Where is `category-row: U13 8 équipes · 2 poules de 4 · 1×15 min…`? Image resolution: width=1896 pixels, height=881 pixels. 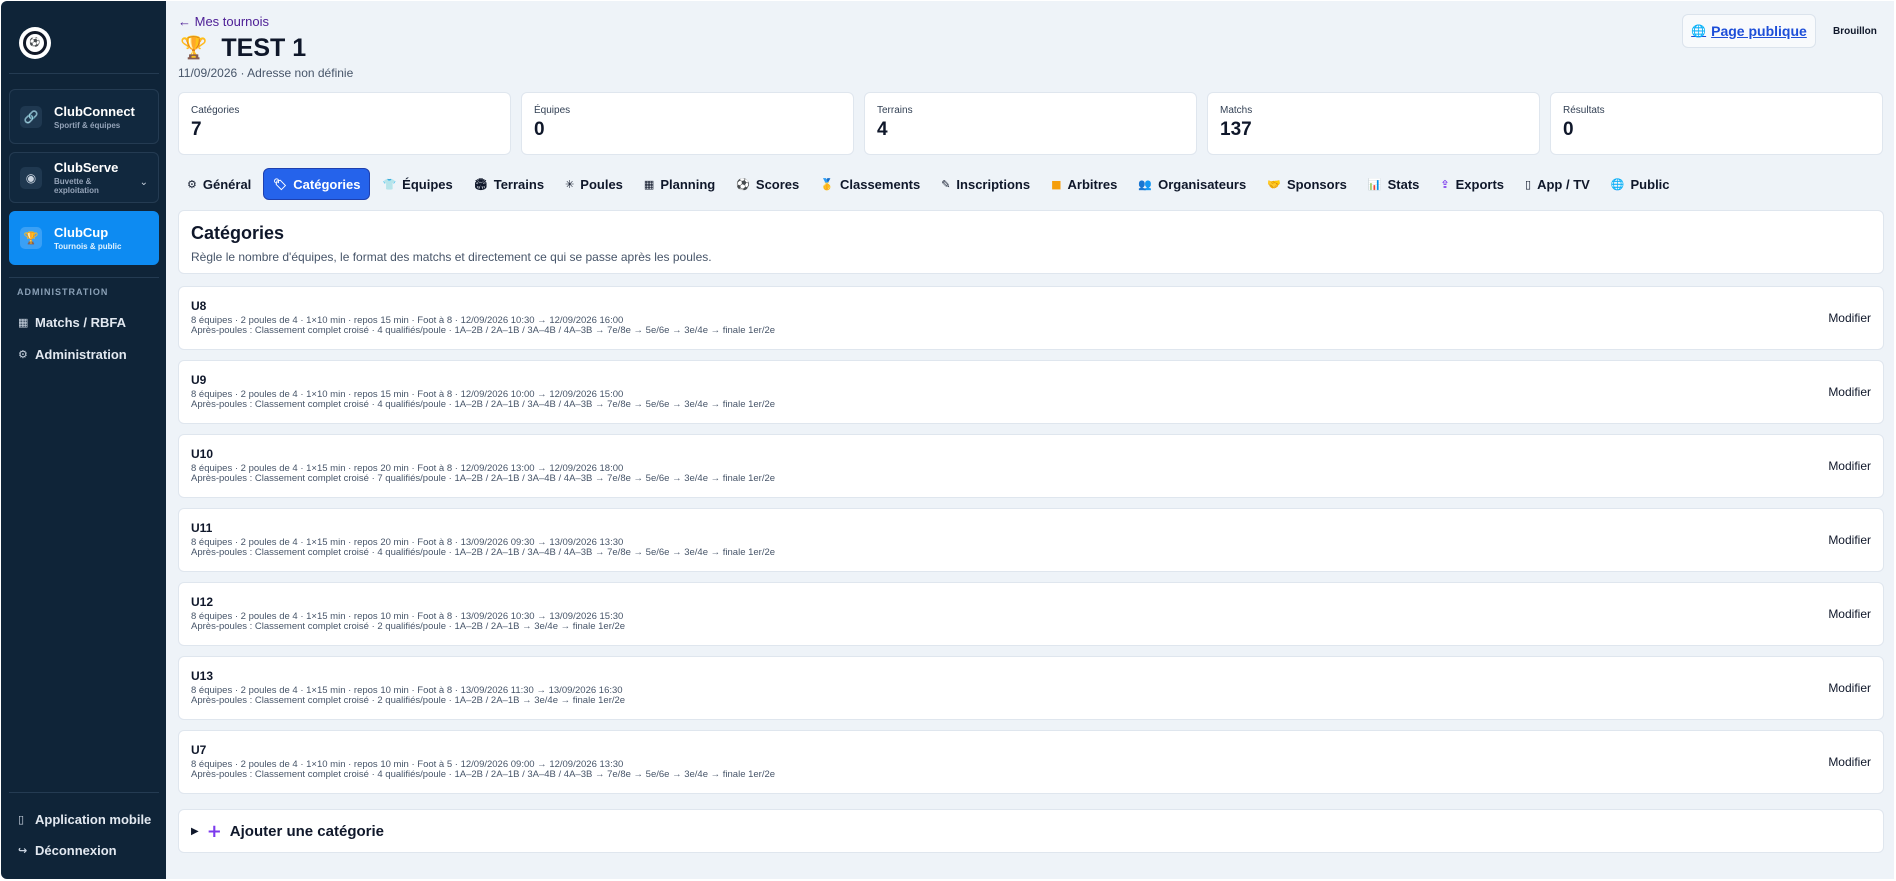 category-row: U13 8 équipes · 2 poules de 4 · 1×15 min… is located at coordinates (1031, 688).